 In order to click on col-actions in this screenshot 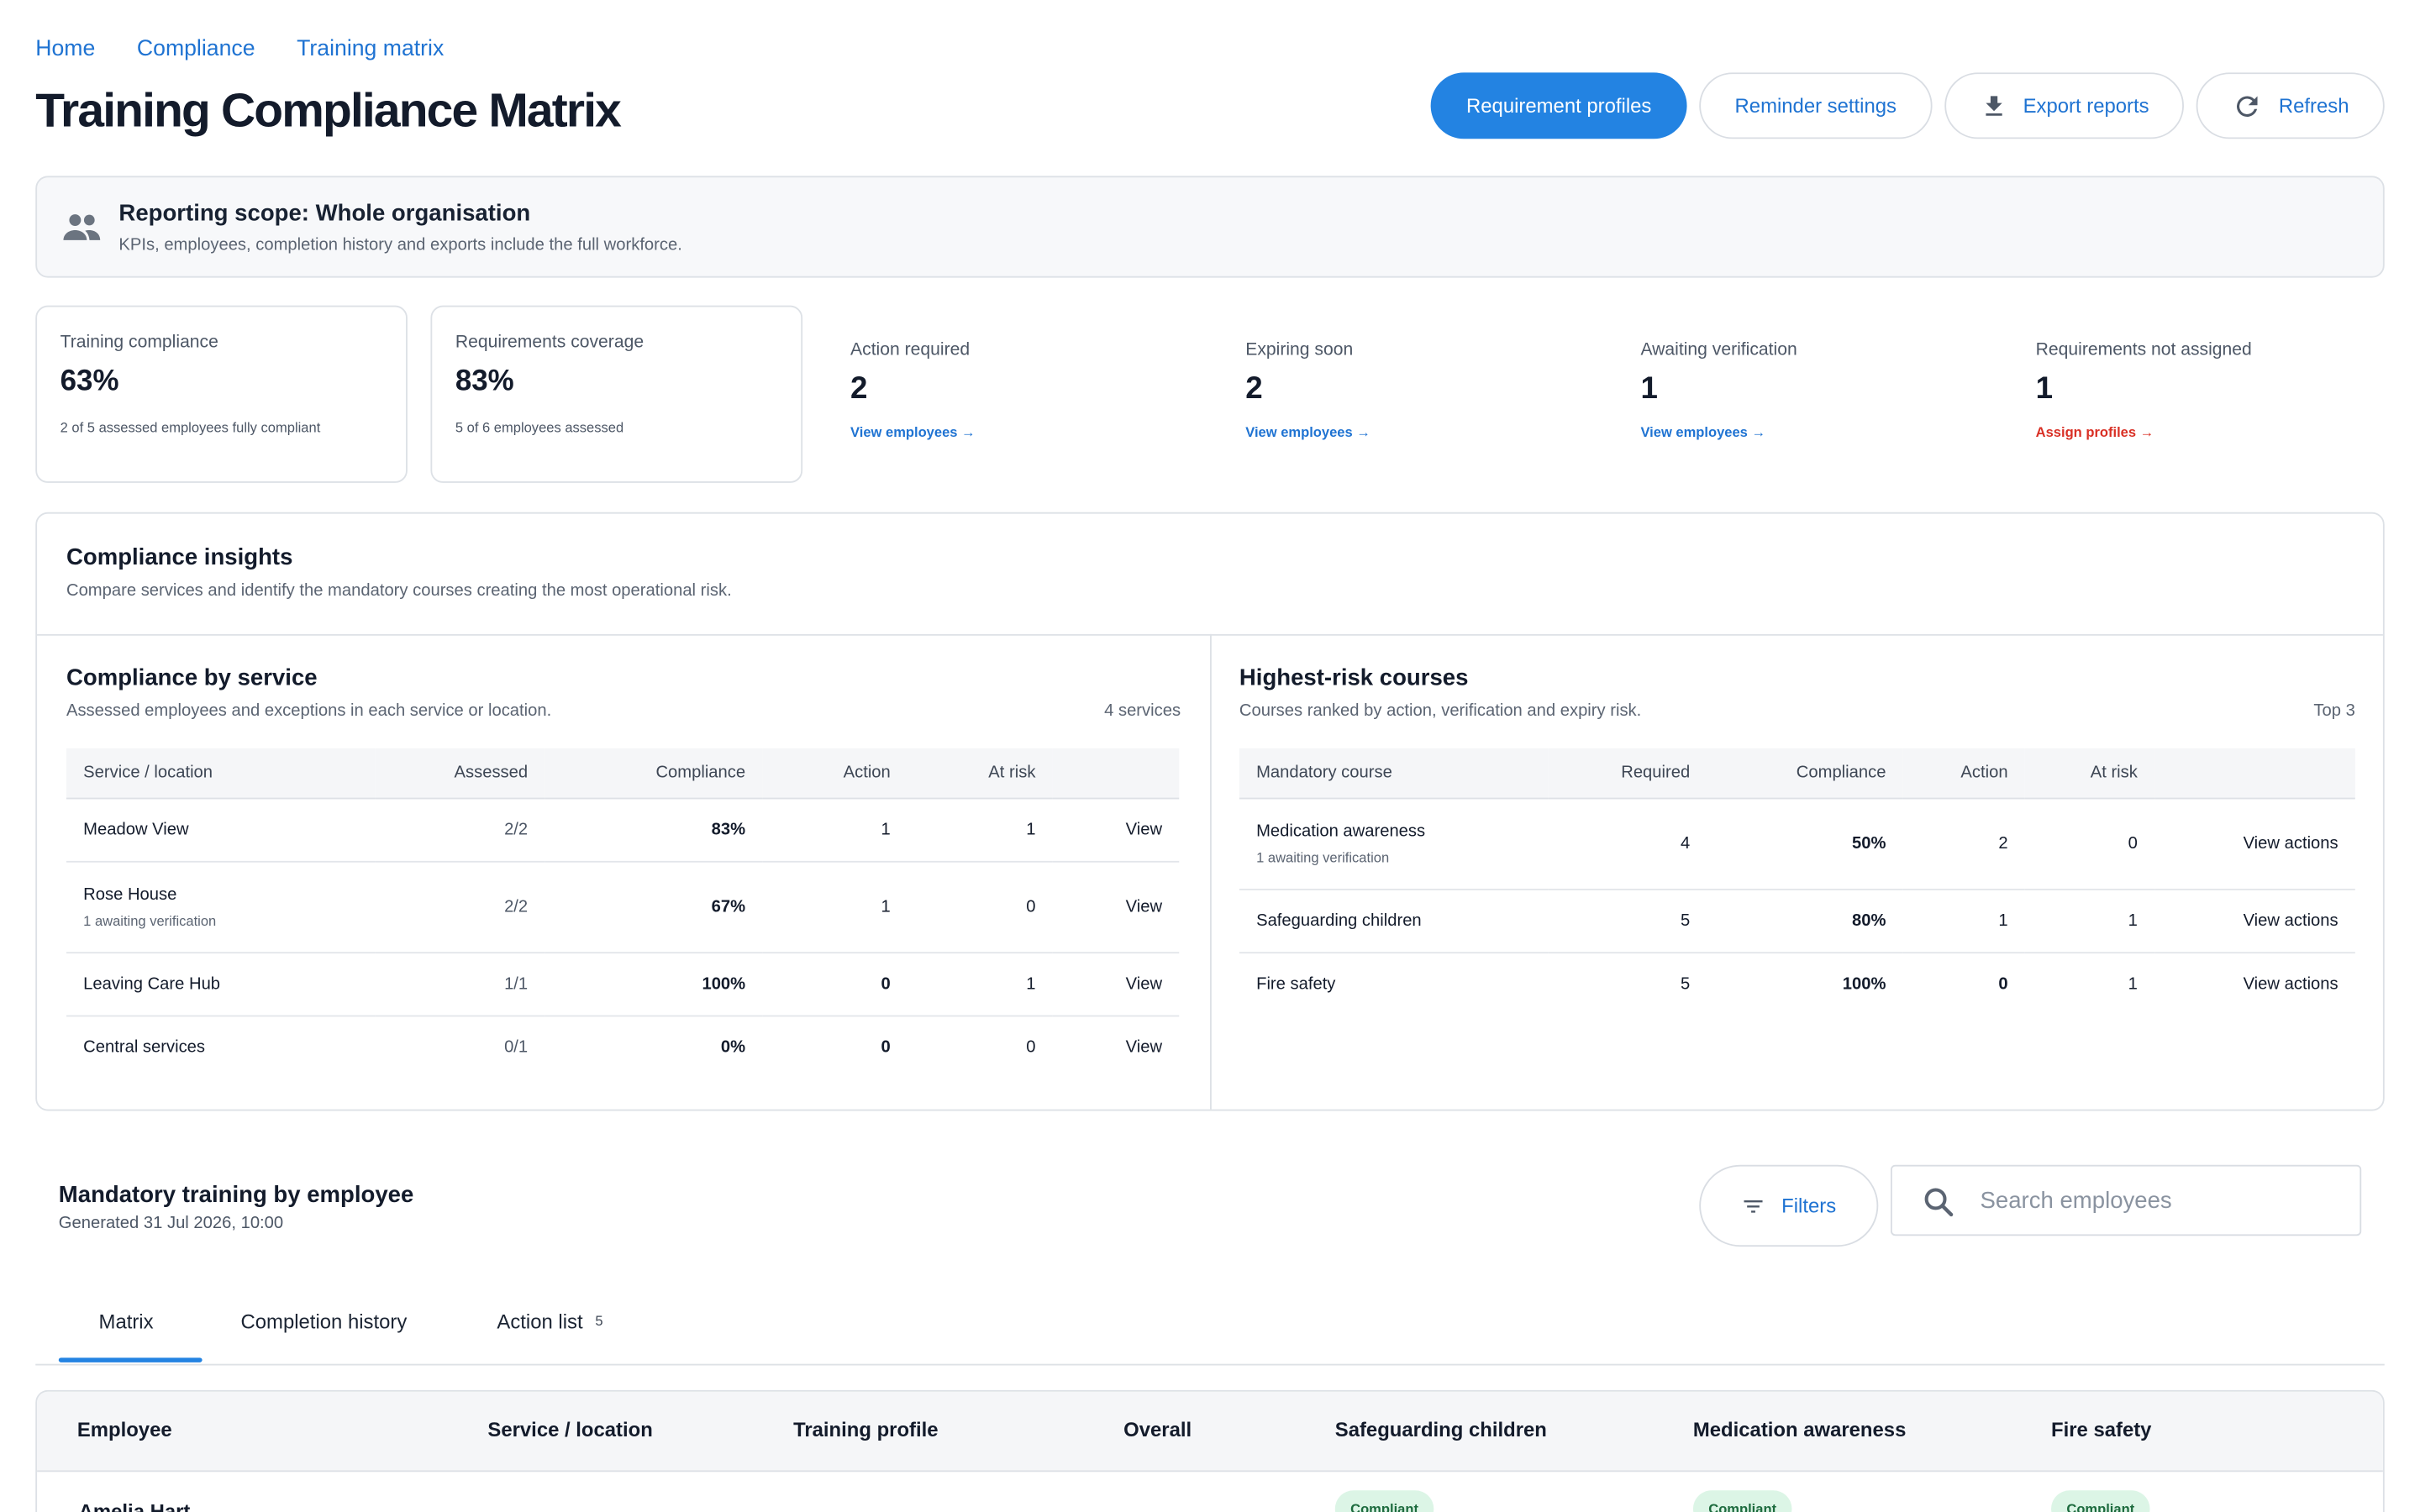, I will do `click(1116, 773)`.